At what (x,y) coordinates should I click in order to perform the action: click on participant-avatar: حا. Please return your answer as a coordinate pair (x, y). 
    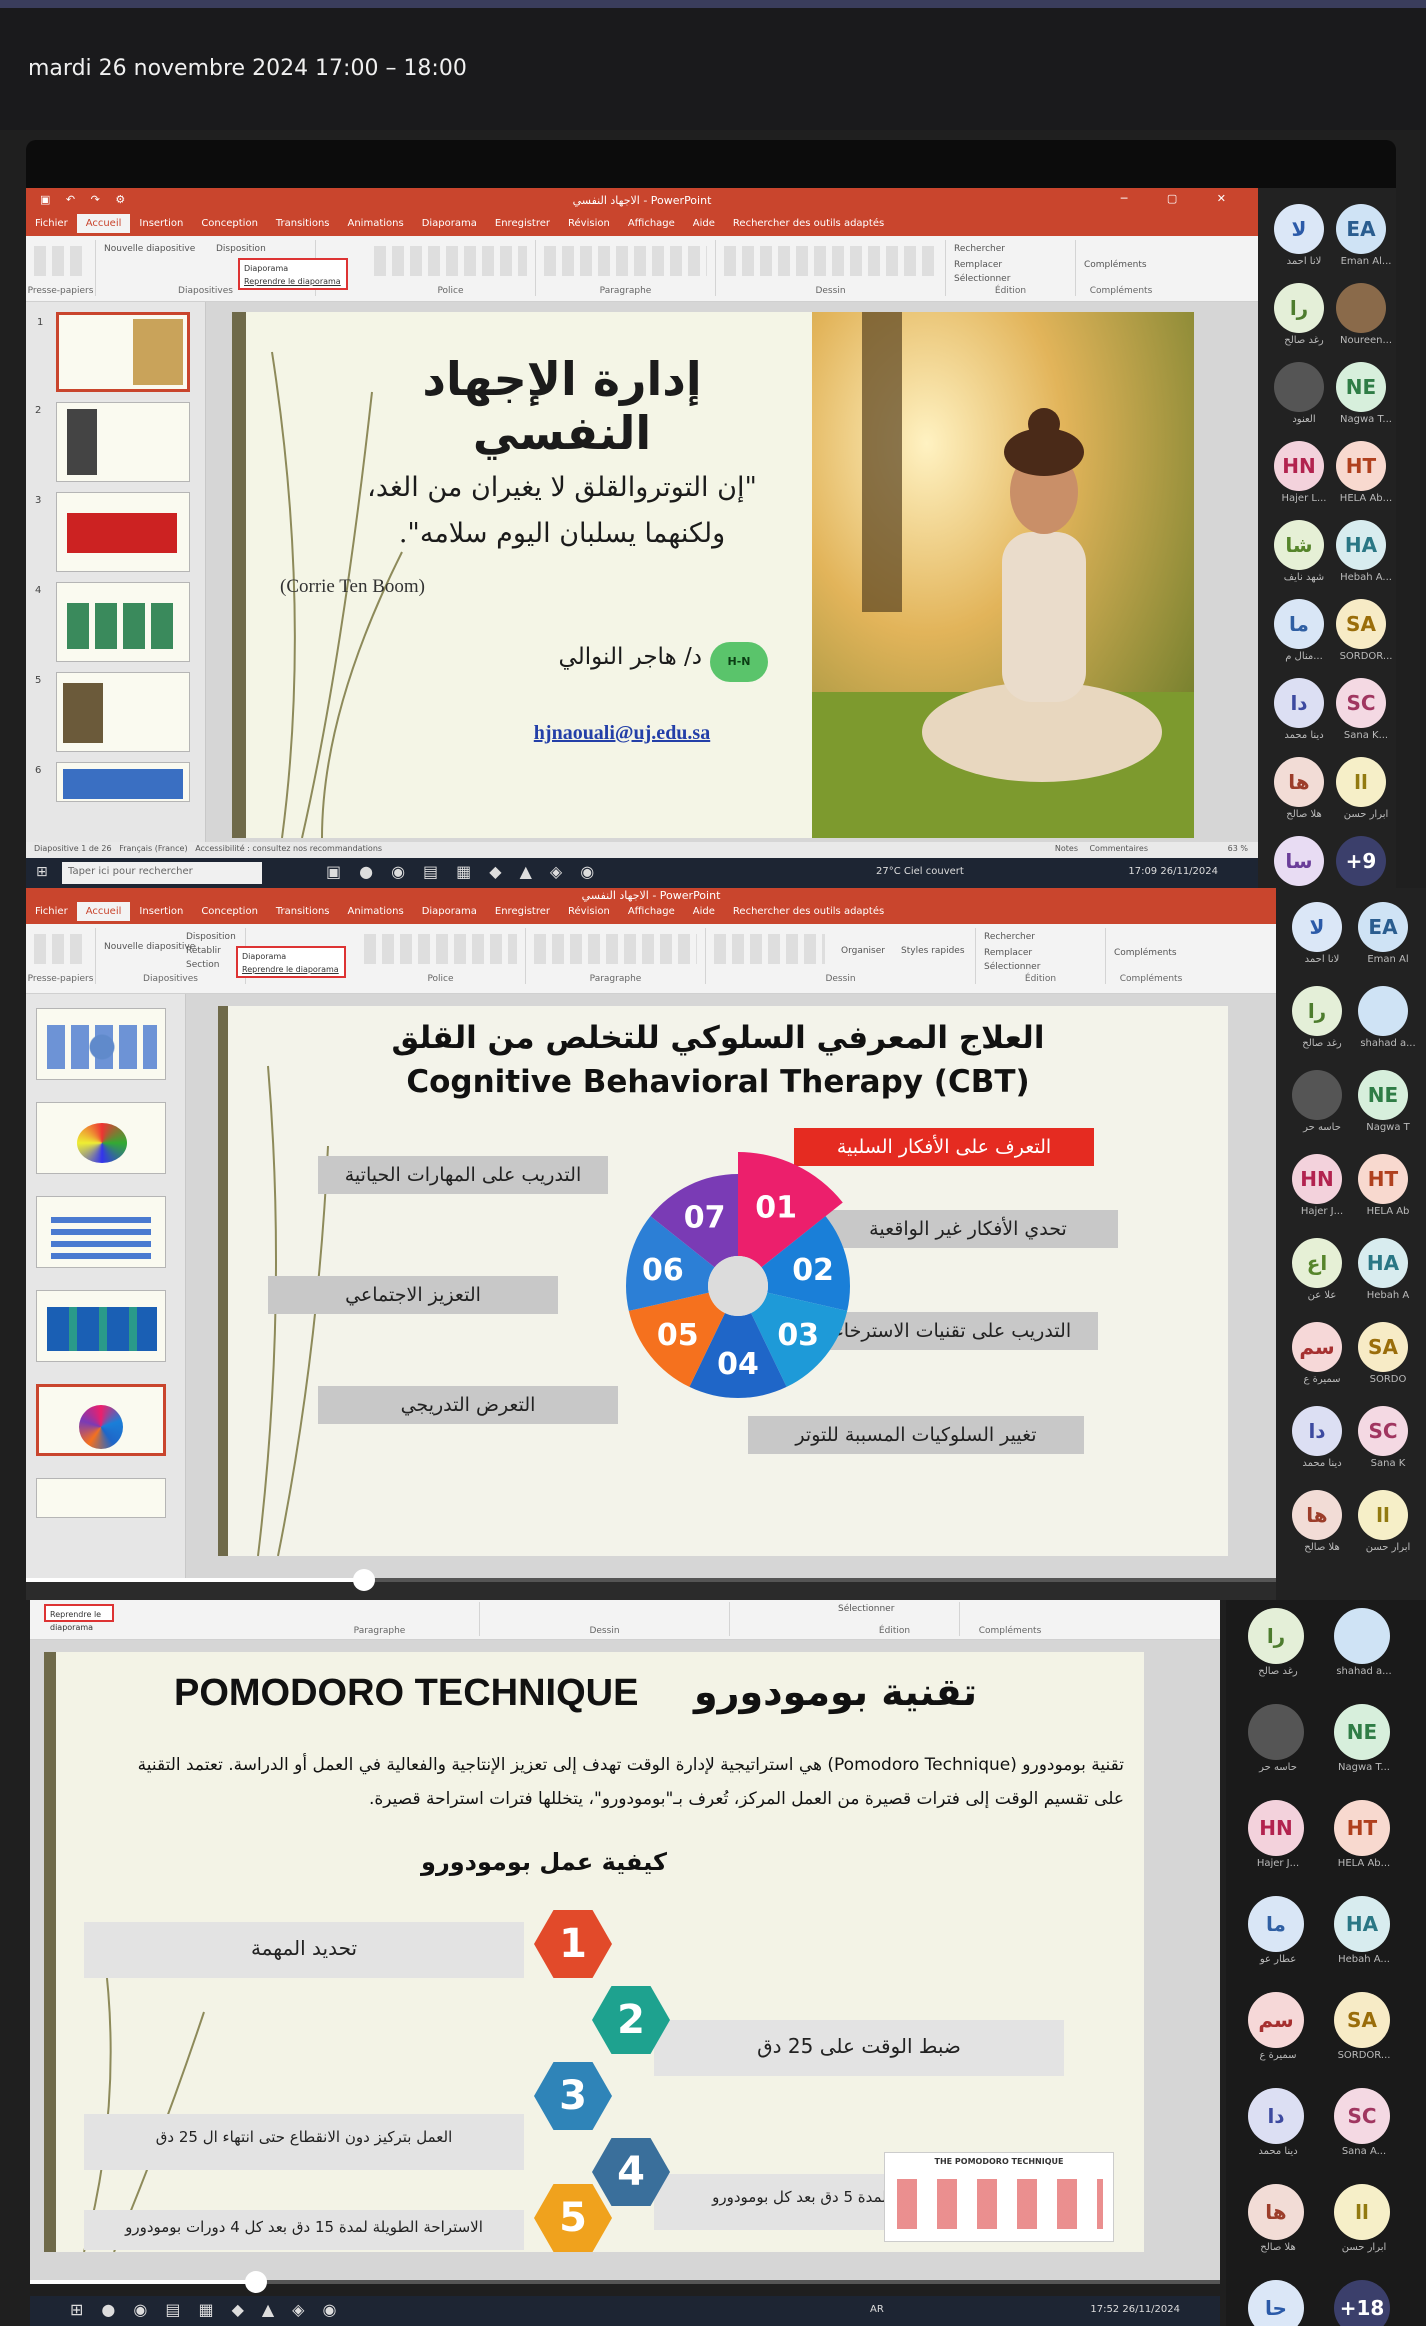
    Looking at the image, I should click on (1276, 2303).